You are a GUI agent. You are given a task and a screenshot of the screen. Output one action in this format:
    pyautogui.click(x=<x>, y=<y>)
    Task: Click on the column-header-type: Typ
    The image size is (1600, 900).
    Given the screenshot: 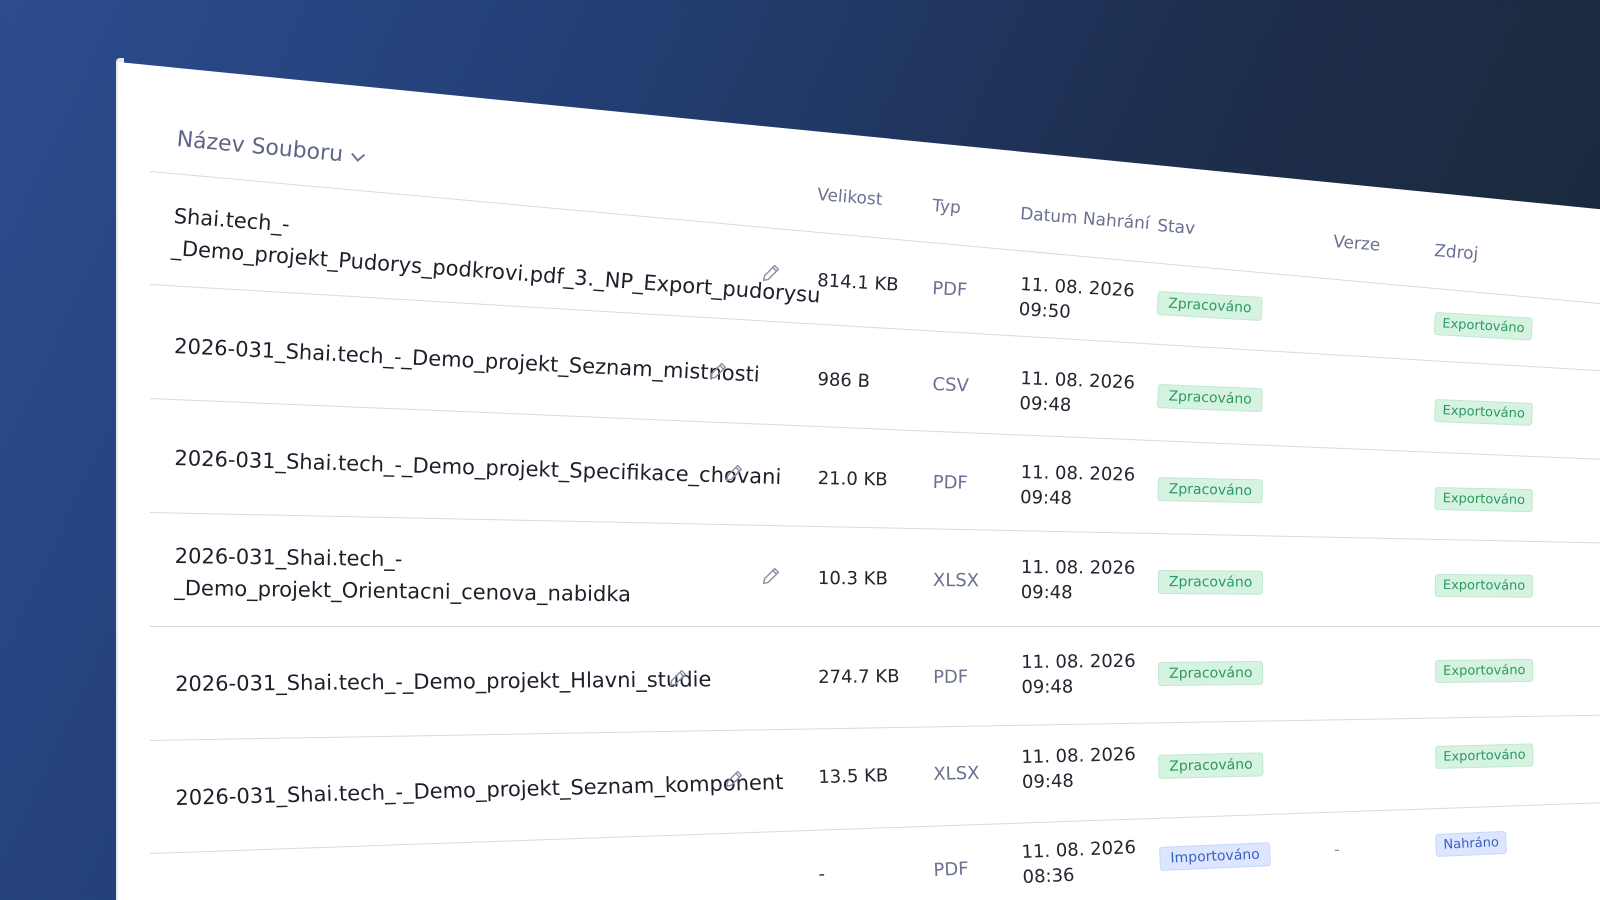 What is the action you would take?
    pyautogui.click(x=946, y=207)
    